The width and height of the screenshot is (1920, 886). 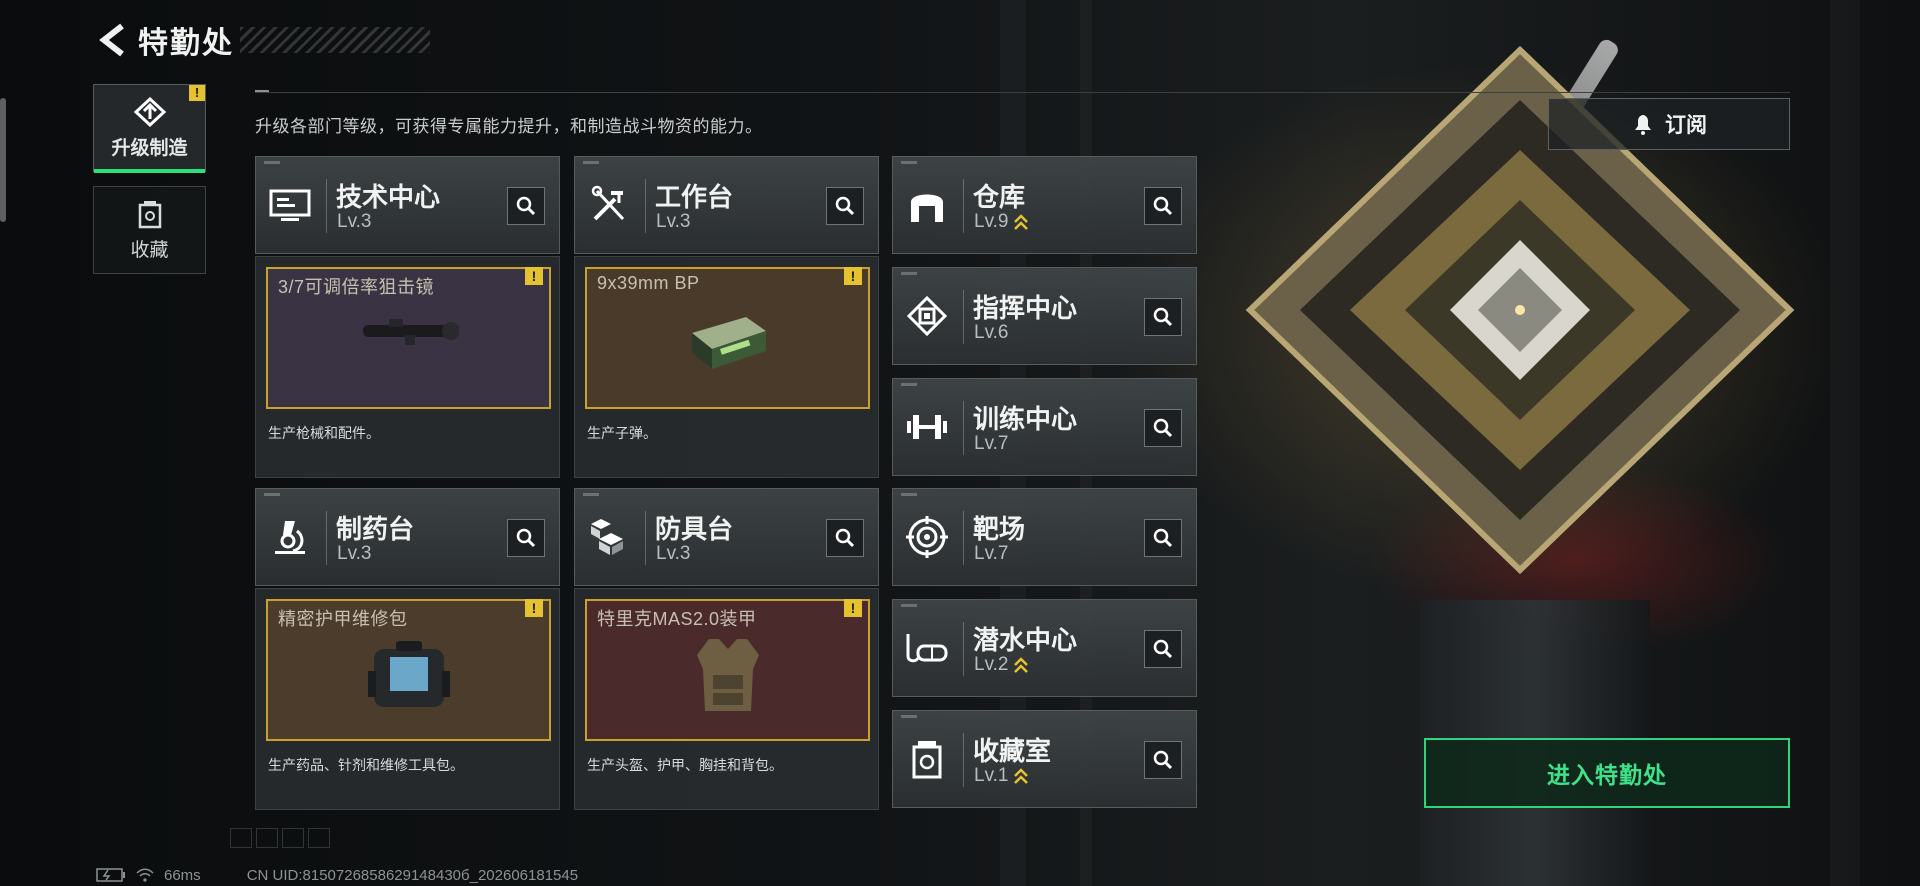 What do you see at coordinates (1025, 640) in the screenshot?
I see `department-name: 潜水中心` at bounding box center [1025, 640].